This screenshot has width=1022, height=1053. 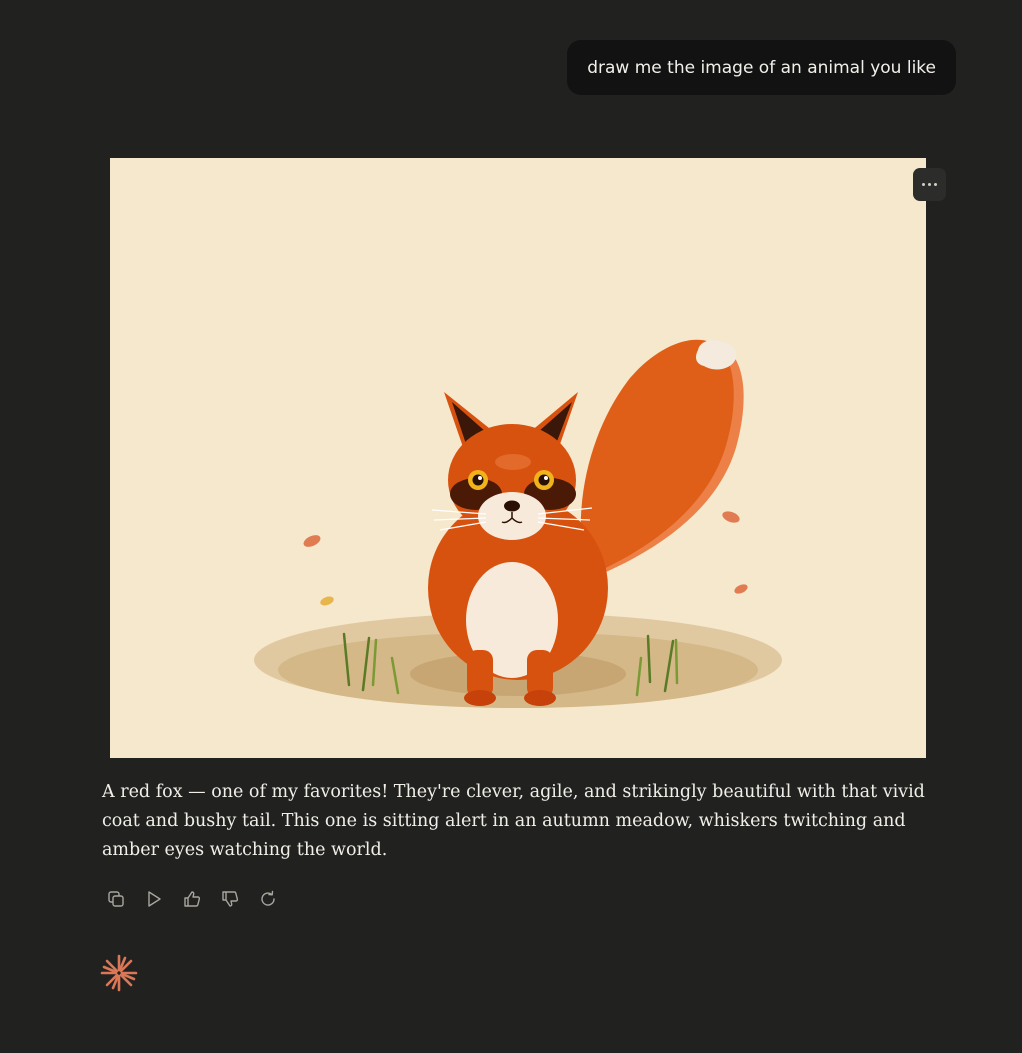 I want to click on assistant-logo, so click(x=119, y=975).